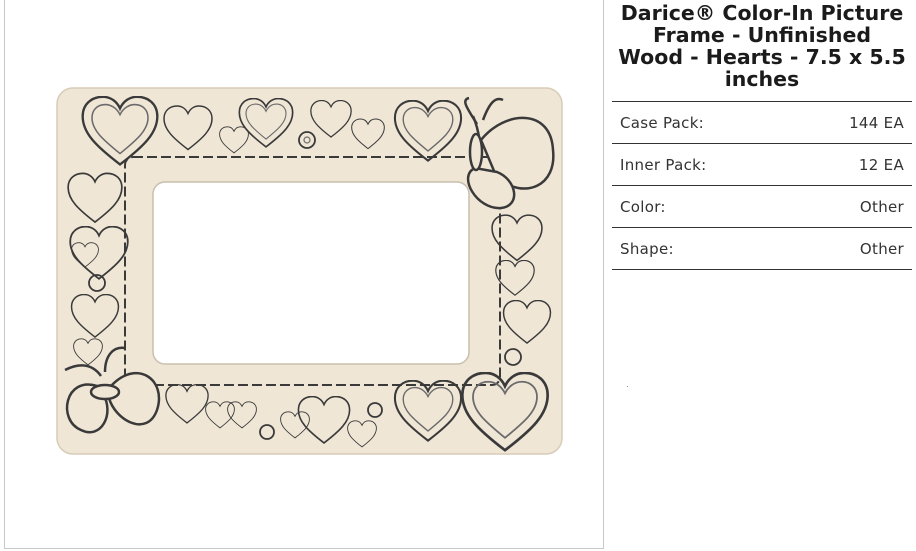 This screenshot has width=916, height=551. Describe the element at coordinates (762, 249) in the screenshot. I see `spec-row-shape: Shape: Other` at that location.